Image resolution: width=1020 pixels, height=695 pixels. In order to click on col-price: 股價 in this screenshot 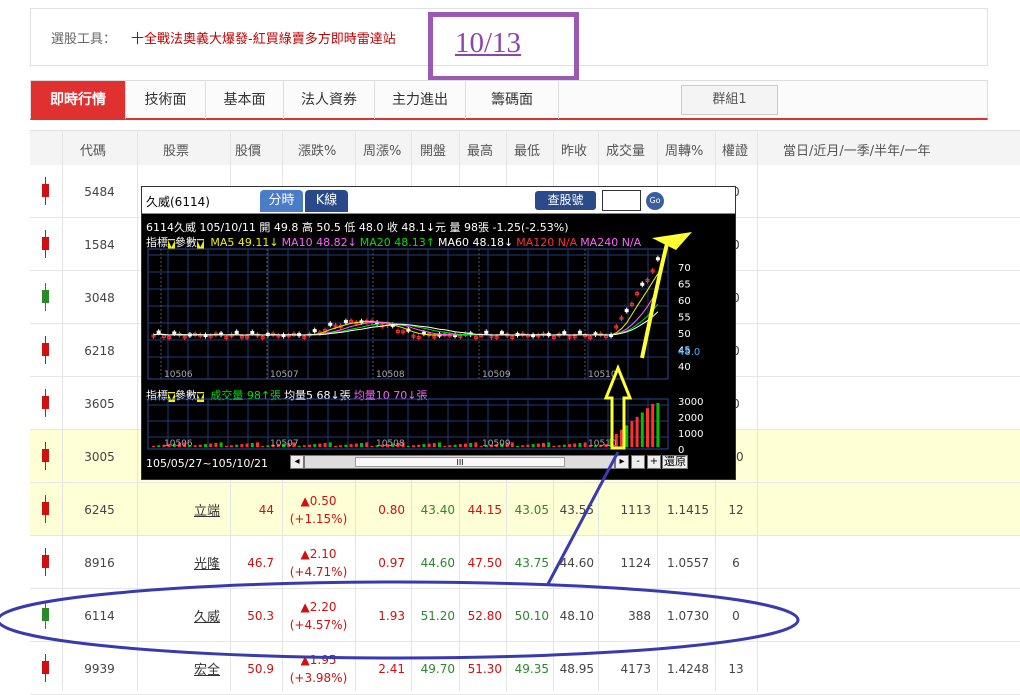, I will do `click(248, 149)`.